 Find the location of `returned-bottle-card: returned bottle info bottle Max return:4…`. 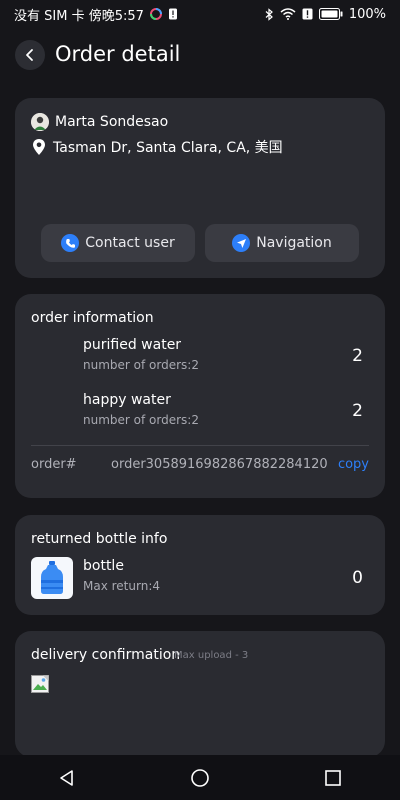

returned-bottle-card: returned bottle info bottle Max return:4… is located at coordinates (200, 565).